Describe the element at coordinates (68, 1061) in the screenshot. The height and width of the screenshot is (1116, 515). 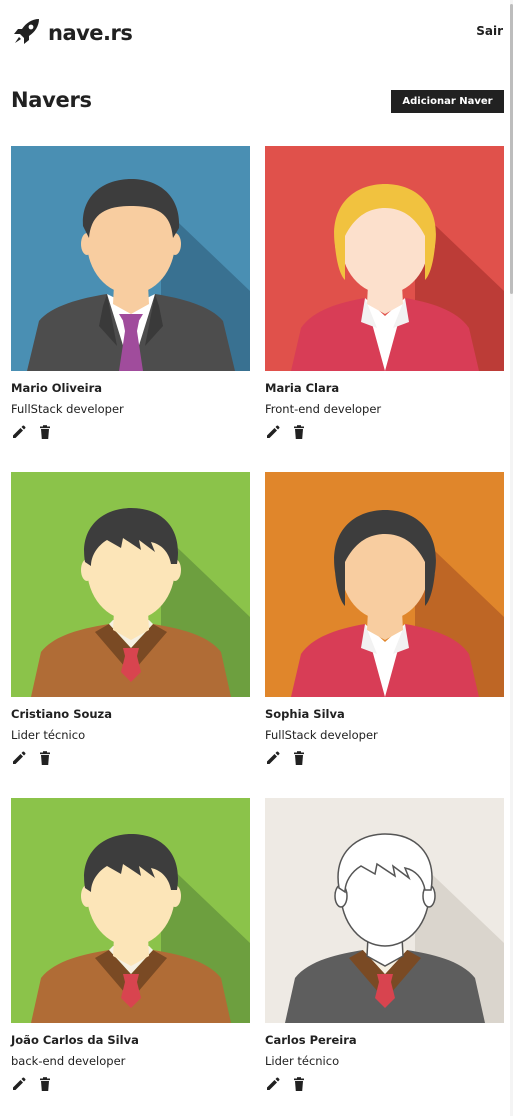
I see `naver-job: back-end developer` at that location.